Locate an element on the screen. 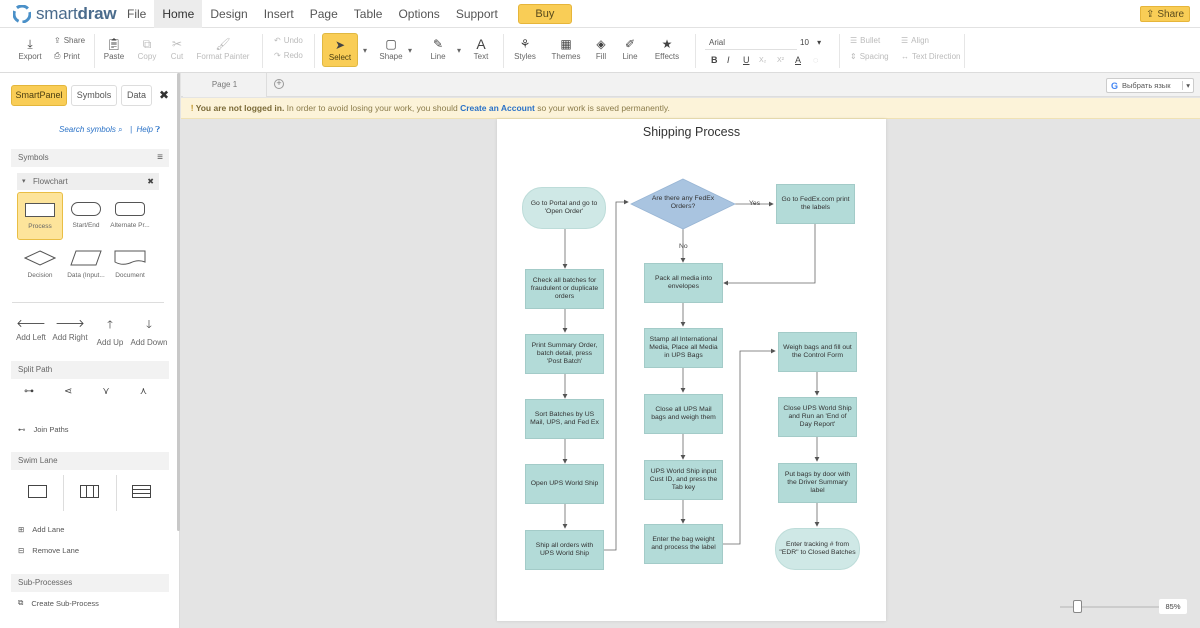 Image resolution: width=1200 pixels, height=628 pixels. themes-button: ▦ Themes is located at coordinates (566, 48).